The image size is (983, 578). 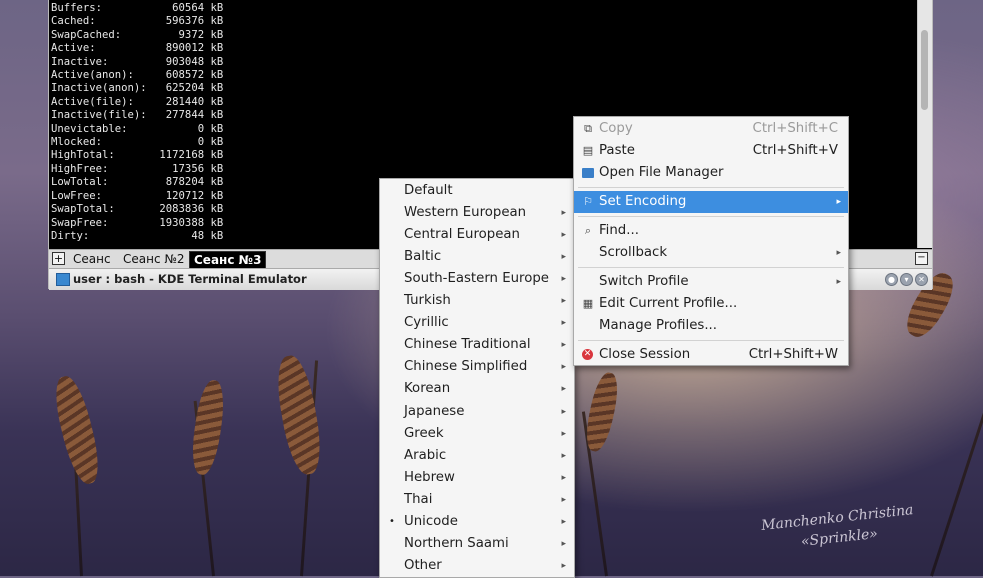 I want to click on encoding-item: Central European ▸, so click(x=477, y=235).